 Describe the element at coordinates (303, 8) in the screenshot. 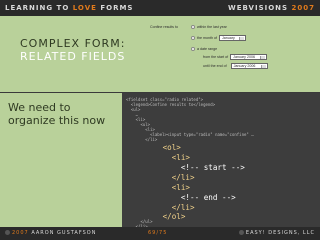

I see `event-year: 2007` at that location.